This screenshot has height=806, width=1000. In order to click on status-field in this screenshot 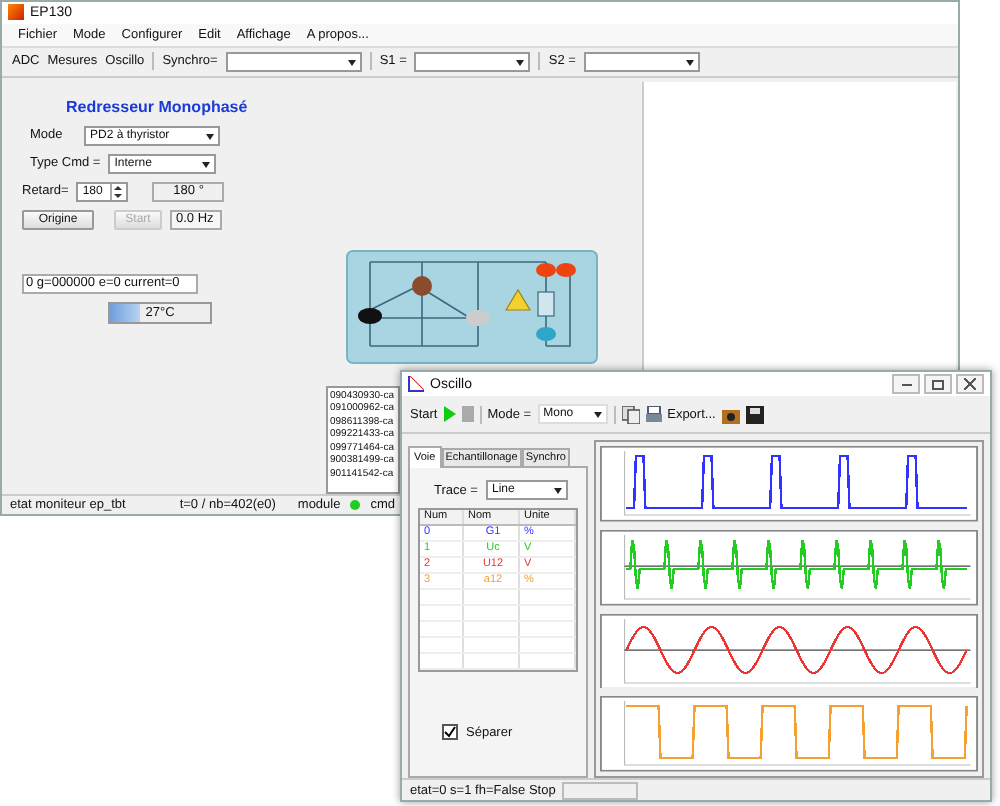, I will do `click(599, 790)`.